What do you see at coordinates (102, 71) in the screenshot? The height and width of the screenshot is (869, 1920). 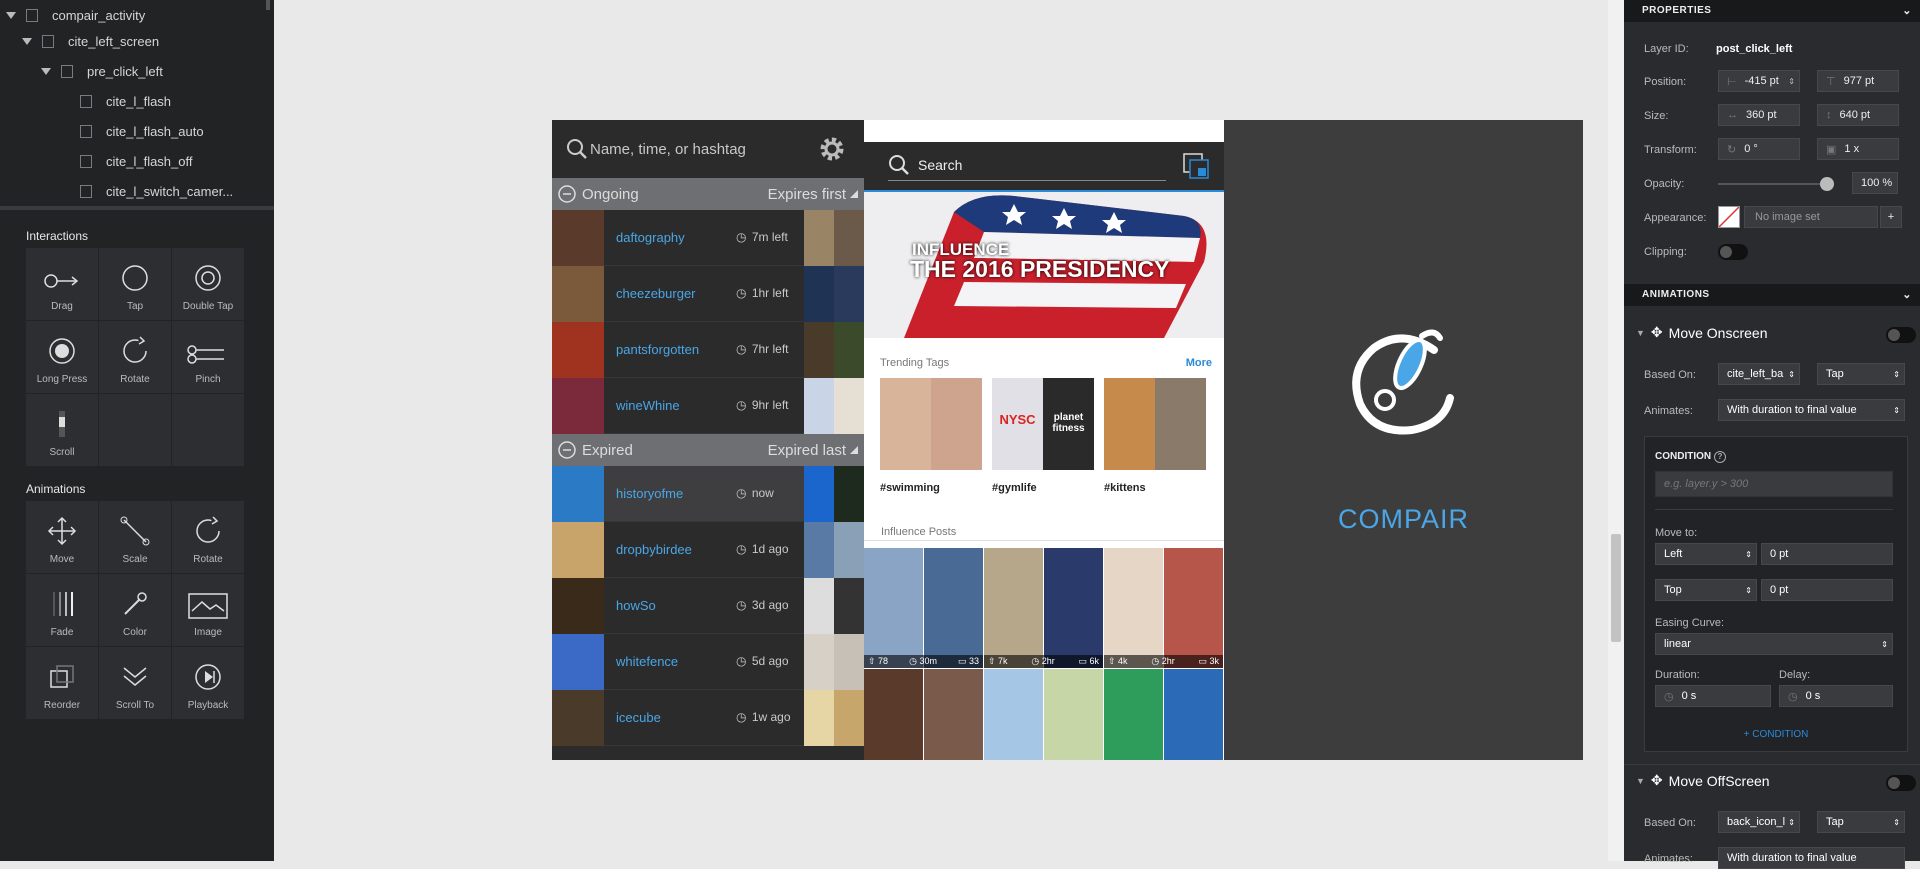 I see `layer-item: pre_click_left` at bounding box center [102, 71].